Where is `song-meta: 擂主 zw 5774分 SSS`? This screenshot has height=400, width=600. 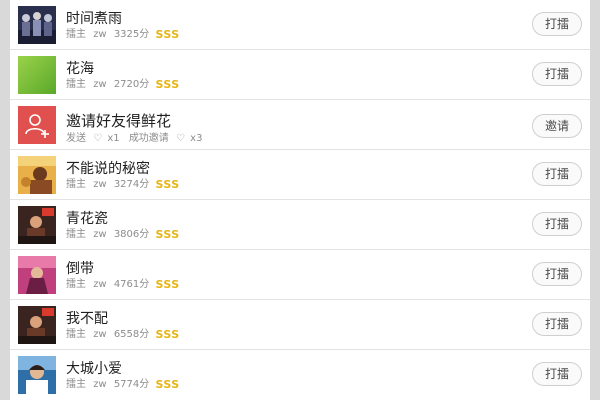 song-meta: 擂主 zw 5774分 SSS is located at coordinates (123, 385).